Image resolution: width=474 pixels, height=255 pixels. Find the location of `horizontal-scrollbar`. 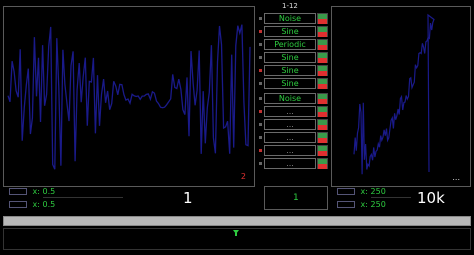

horizontal-scrollbar is located at coordinates (237, 221).